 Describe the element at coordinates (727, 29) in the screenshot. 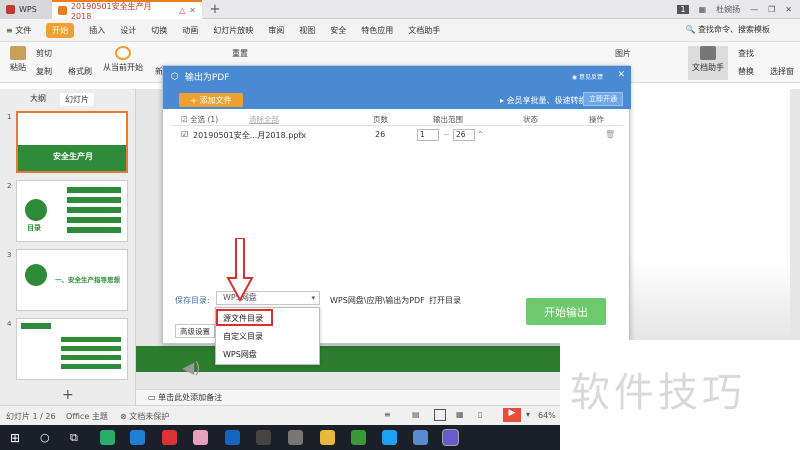

I see `command-search: 🔍 查找命令、搜索模板` at that location.